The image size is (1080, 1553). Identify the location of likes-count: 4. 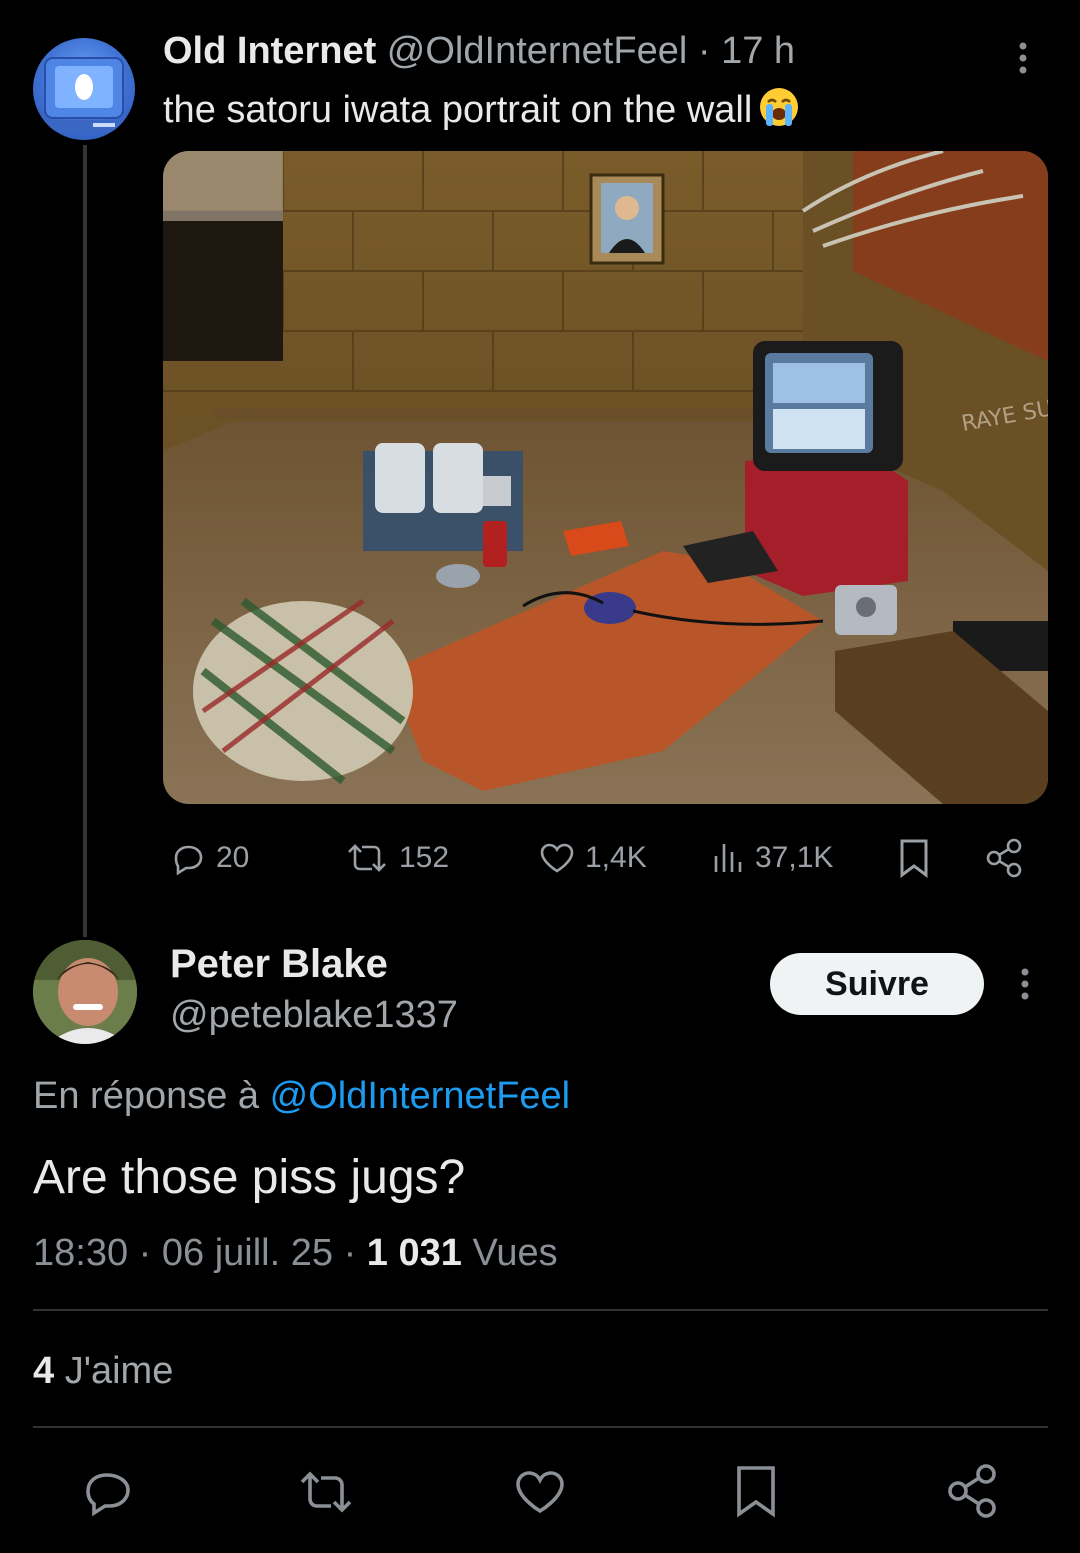
(44, 1371).